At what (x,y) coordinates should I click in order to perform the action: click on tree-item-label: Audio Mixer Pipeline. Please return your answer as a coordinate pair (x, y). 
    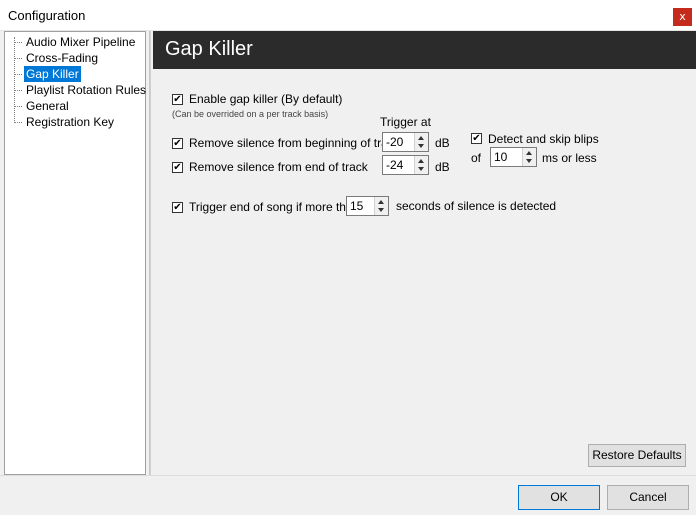
    Looking at the image, I should click on (81, 42).